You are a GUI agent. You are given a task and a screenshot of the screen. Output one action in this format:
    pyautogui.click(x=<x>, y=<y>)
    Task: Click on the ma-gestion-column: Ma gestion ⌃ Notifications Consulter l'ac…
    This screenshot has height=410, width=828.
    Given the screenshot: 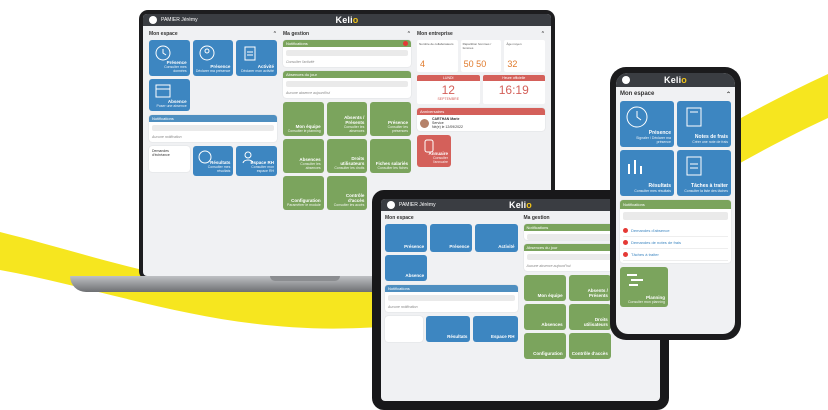 What is the action you would take?
    pyautogui.click(x=347, y=120)
    